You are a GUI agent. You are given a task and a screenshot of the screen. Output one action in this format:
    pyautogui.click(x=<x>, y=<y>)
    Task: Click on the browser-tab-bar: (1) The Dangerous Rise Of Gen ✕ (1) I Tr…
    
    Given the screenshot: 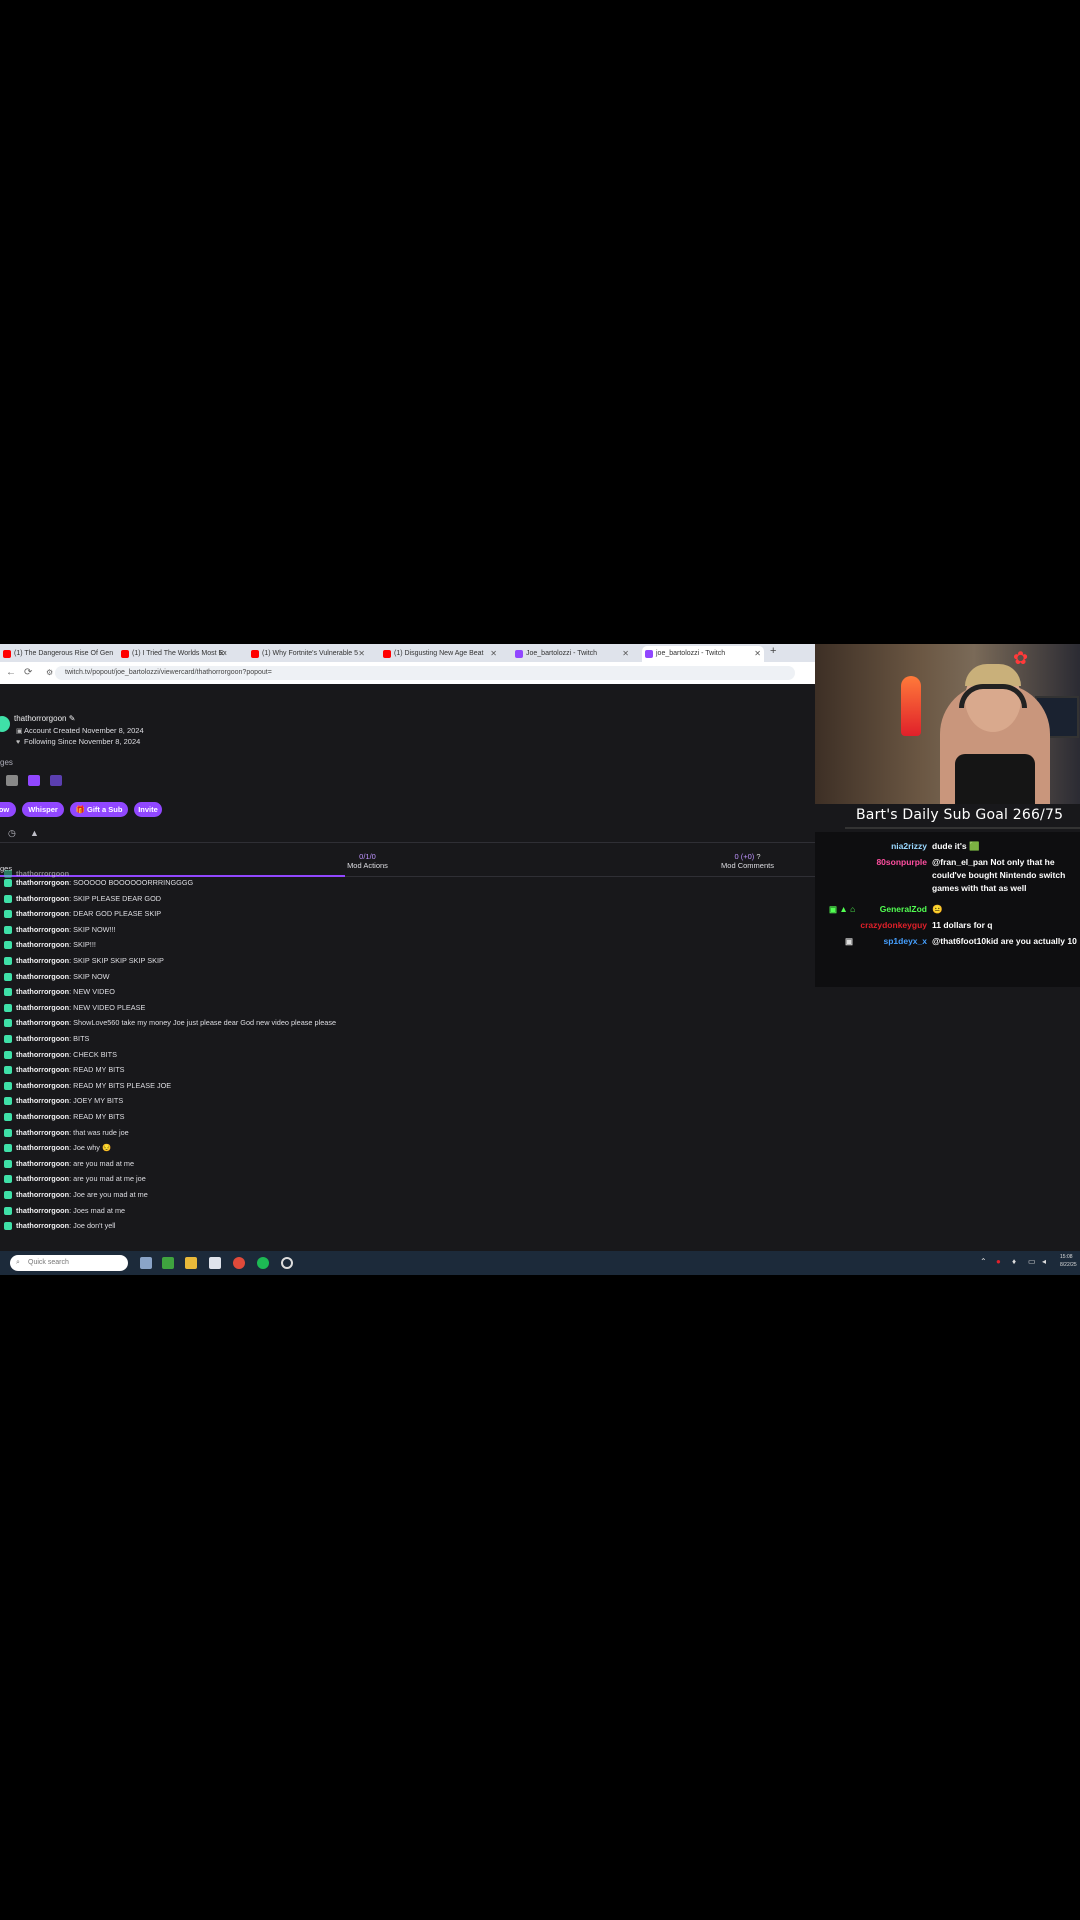 What is the action you would take?
    pyautogui.click(x=407, y=653)
    